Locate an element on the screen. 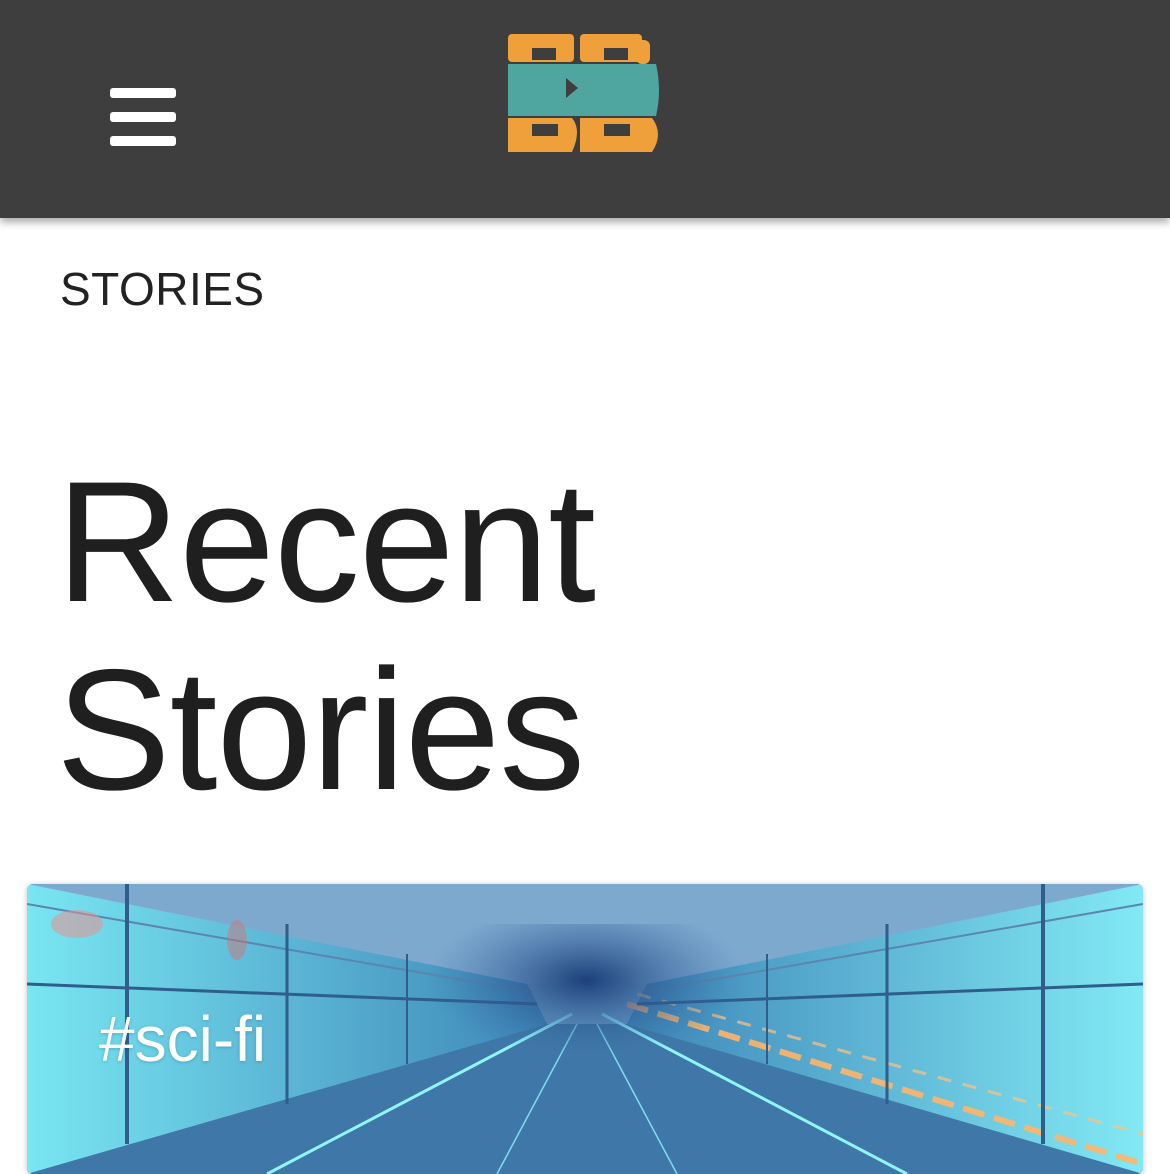 The image size is (1170, 1174). hamburger-menu-icon is located at coordinates (143, 117).